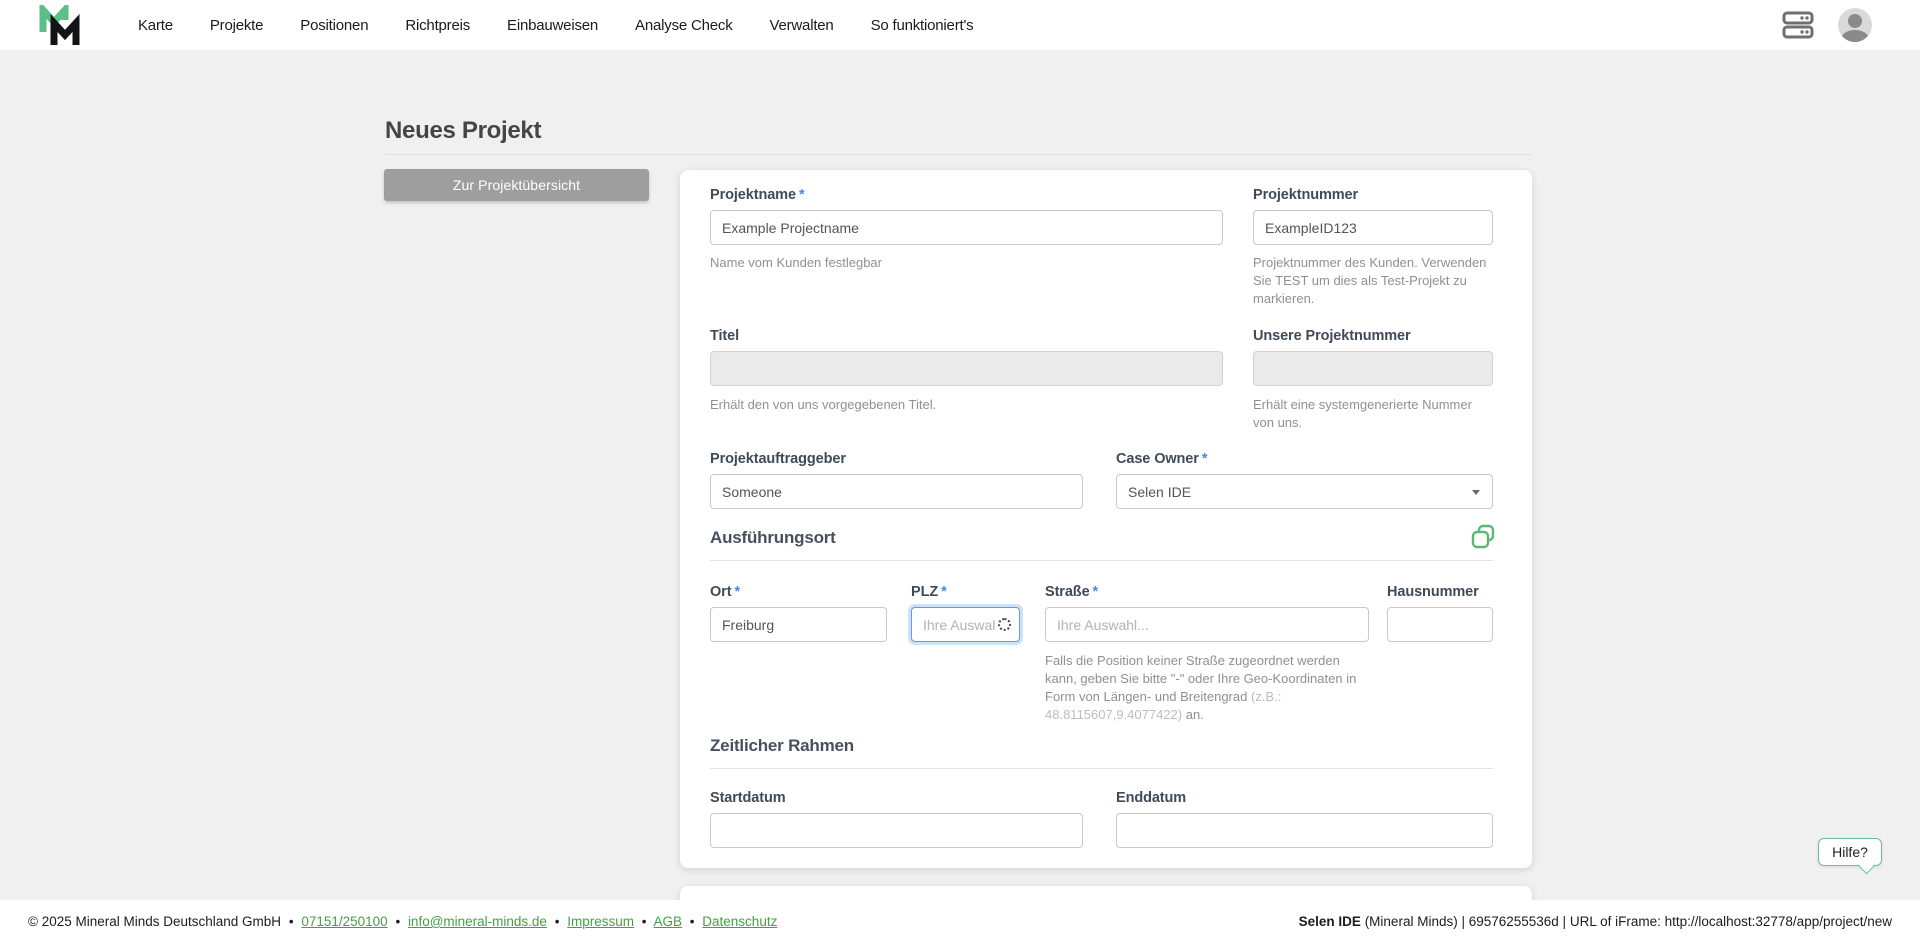  I want to click on ort-label: Ort *, so click(725, 592).